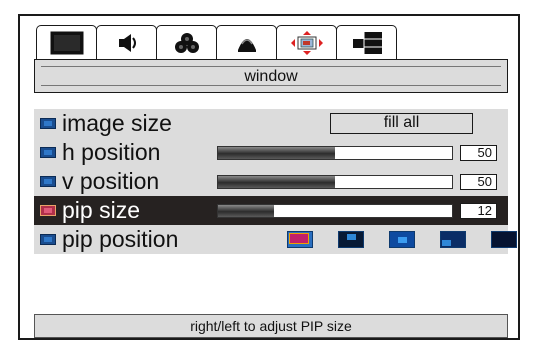 This screenshot has width=537, height=352. What do you see at coordinates (48, 210) in the screenshot?
I see `pip-size-icon` at bounding box center [48, 210].